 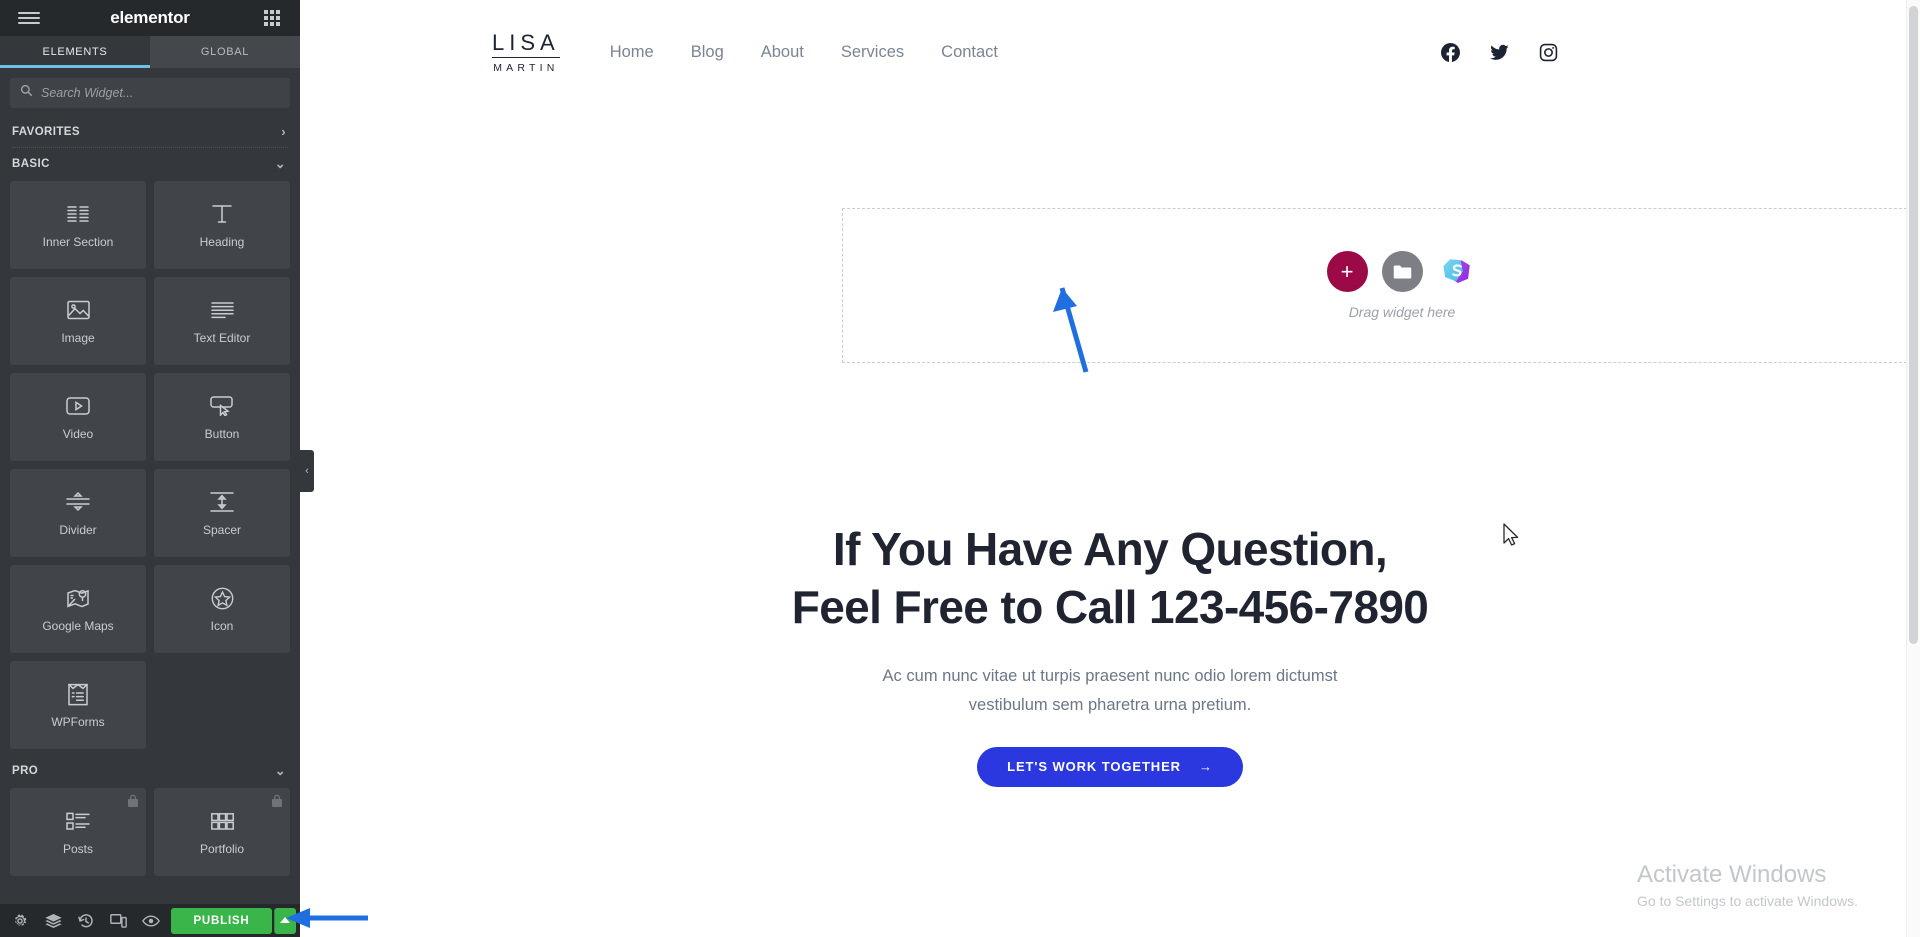 What do you see at coordinates (1402, 312) in the screenshot?
I see `dropzone-label: Drag widget here` at bounding box center [1402, 312].